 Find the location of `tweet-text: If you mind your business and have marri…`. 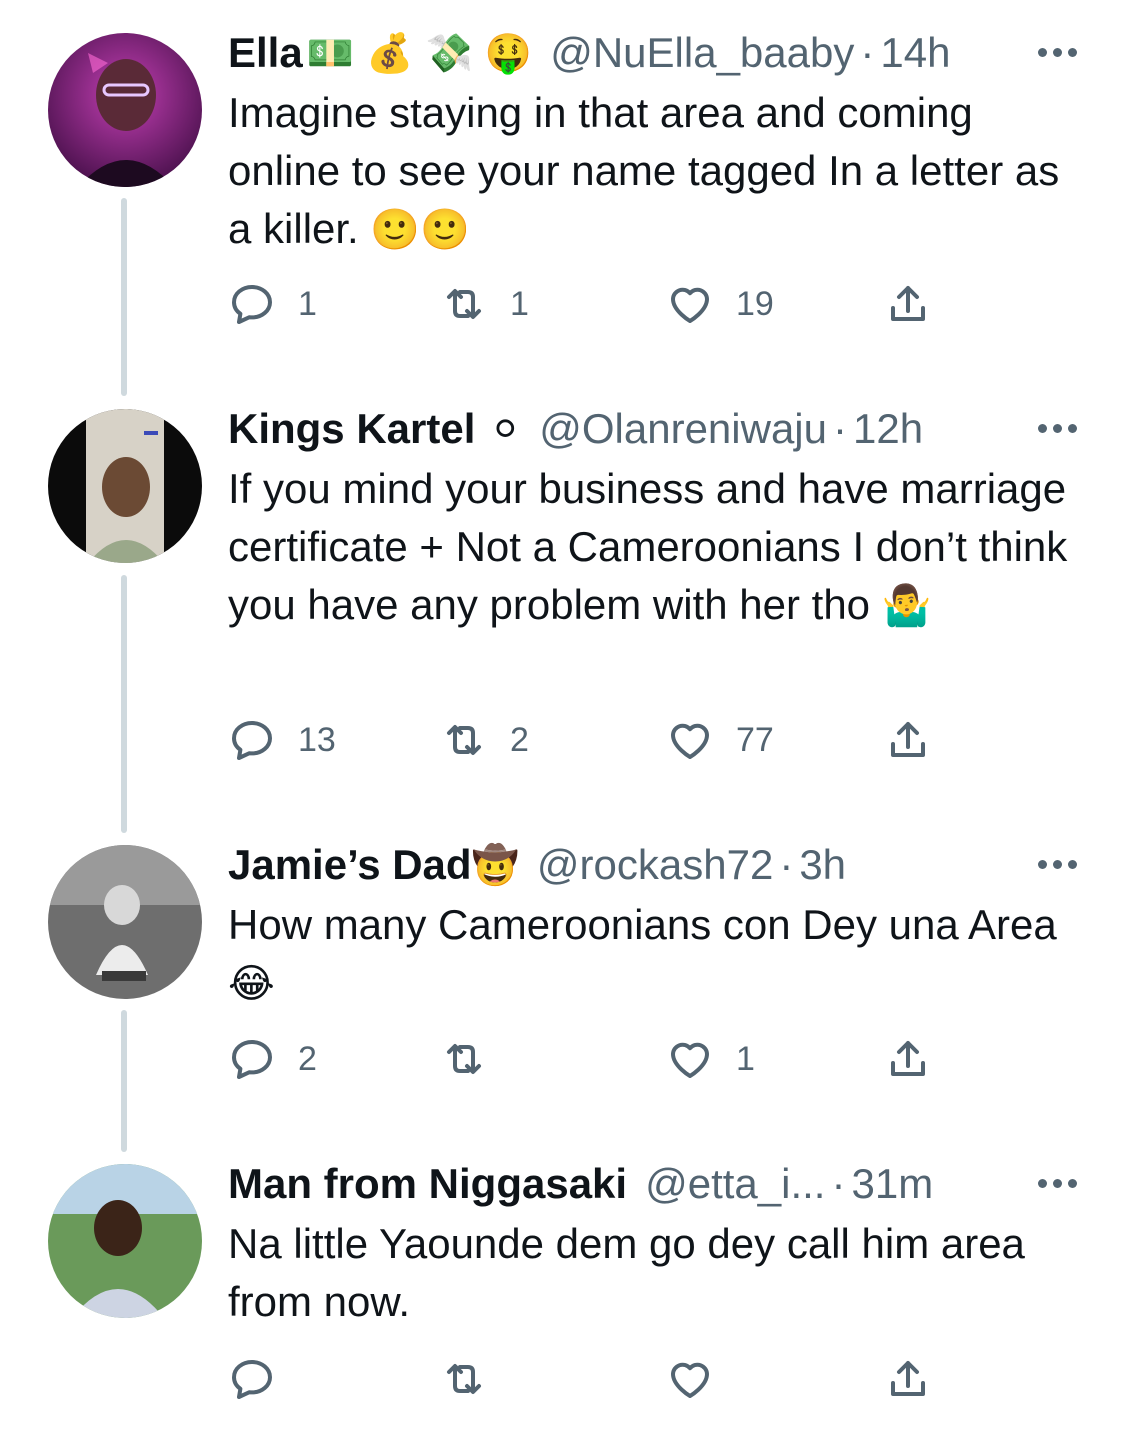

tweet-text: If you mind your business and have marri… is located at coordinates (658, 547).